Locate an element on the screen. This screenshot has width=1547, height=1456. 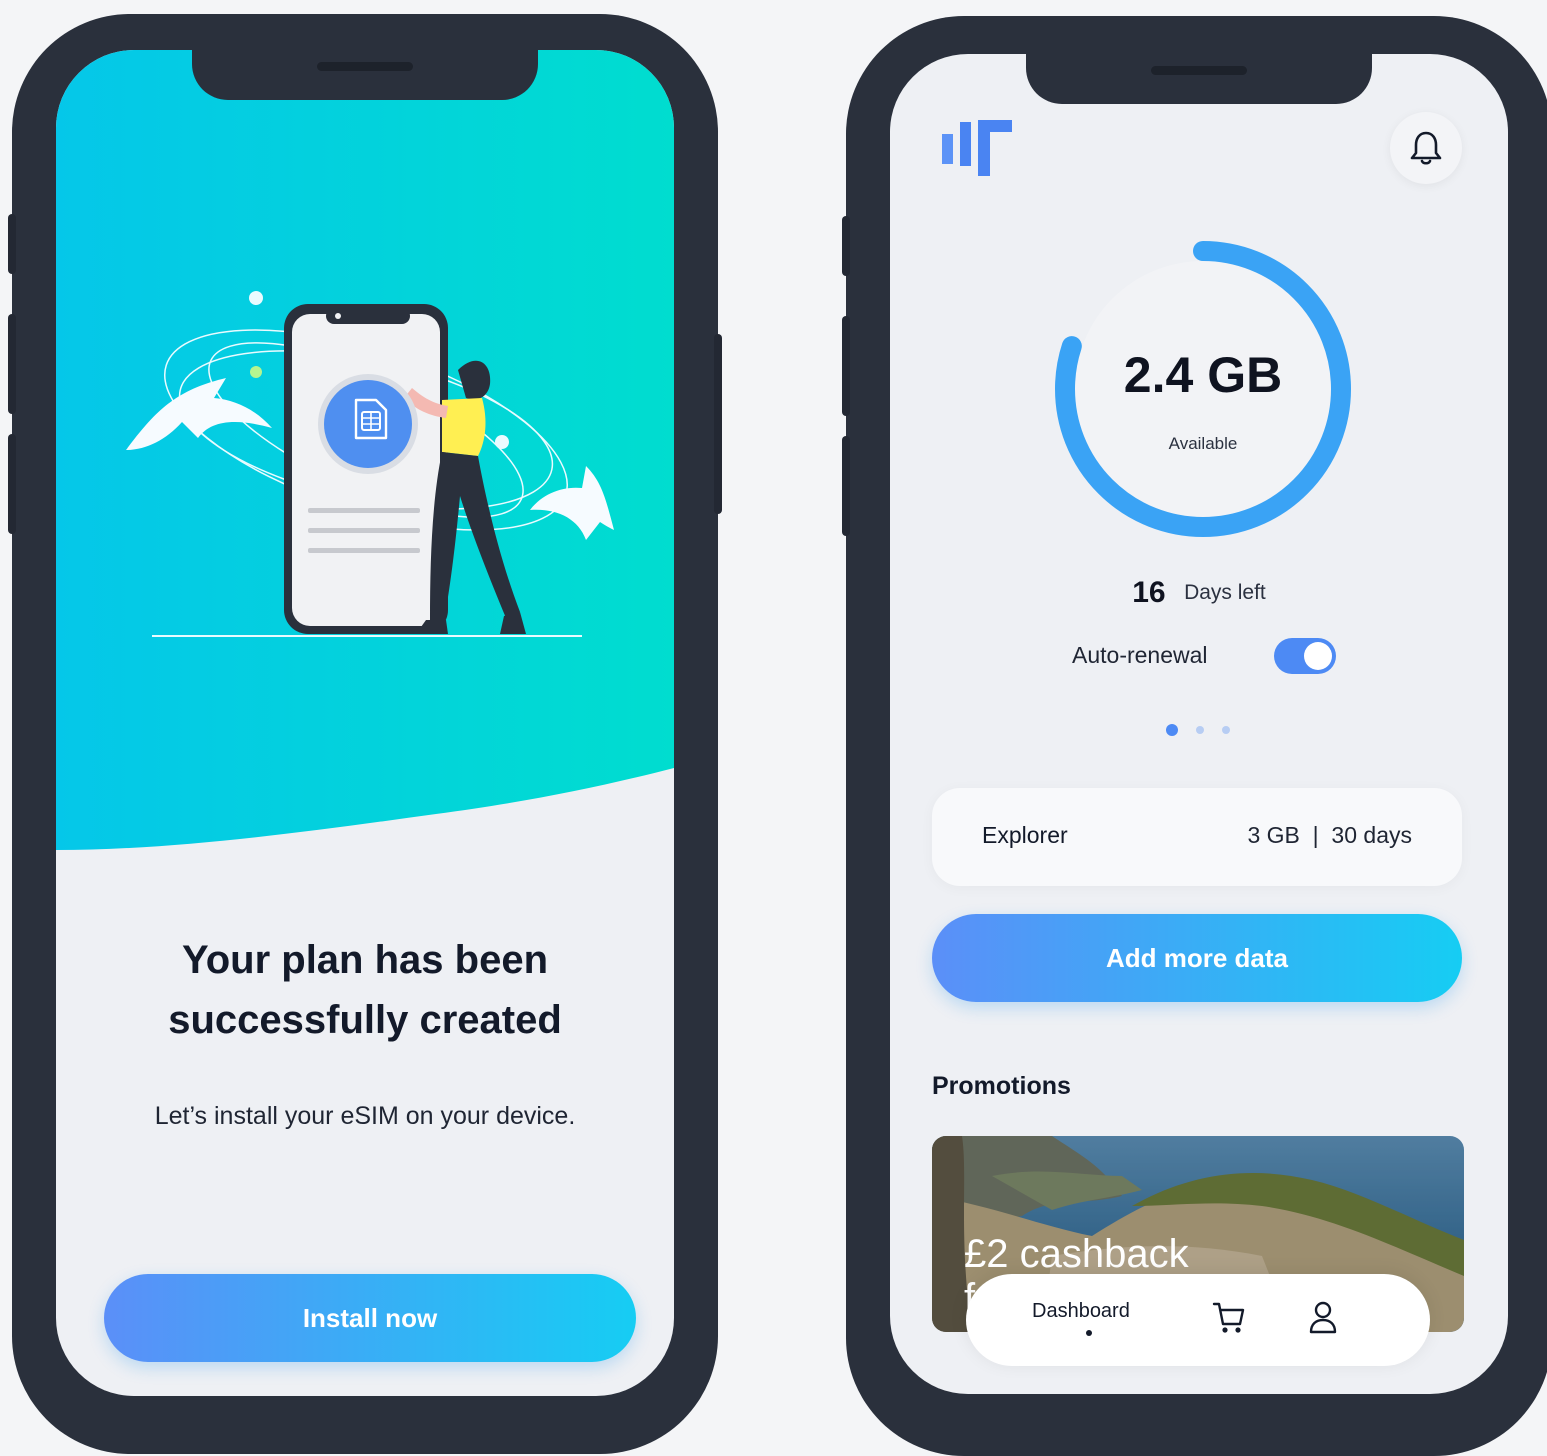
success-subtitle: Let’s install your eSIM on your device. is located at coordinates (365, 1116).